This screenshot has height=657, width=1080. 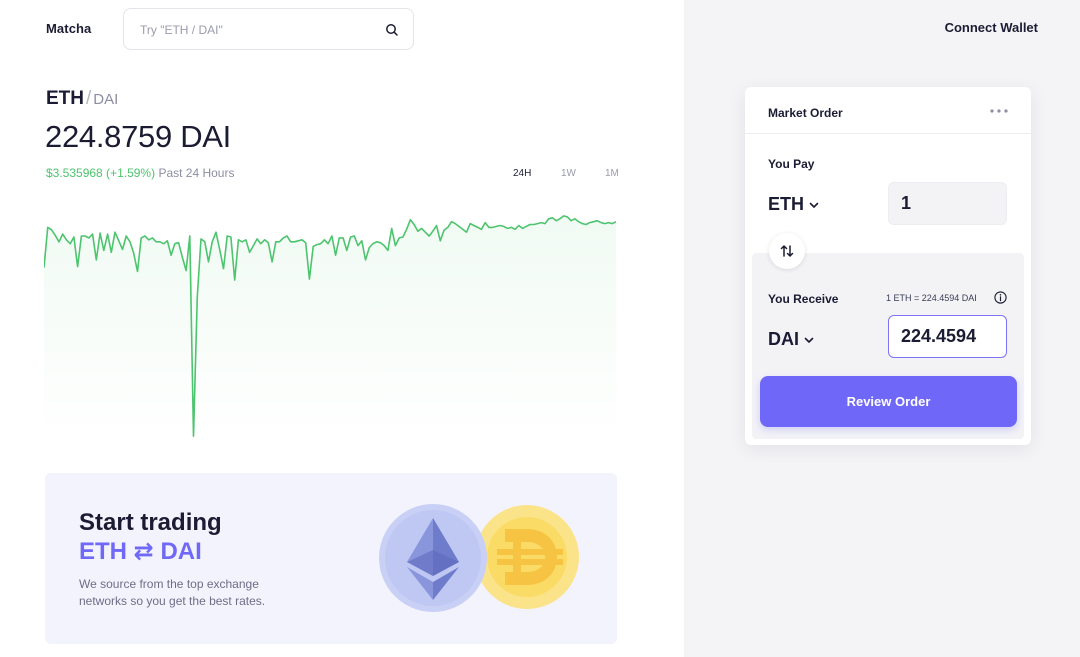 What do you see at coordinates (255, 30) in the screenshot?
I see `search-input` at bounding box center [255, 30].